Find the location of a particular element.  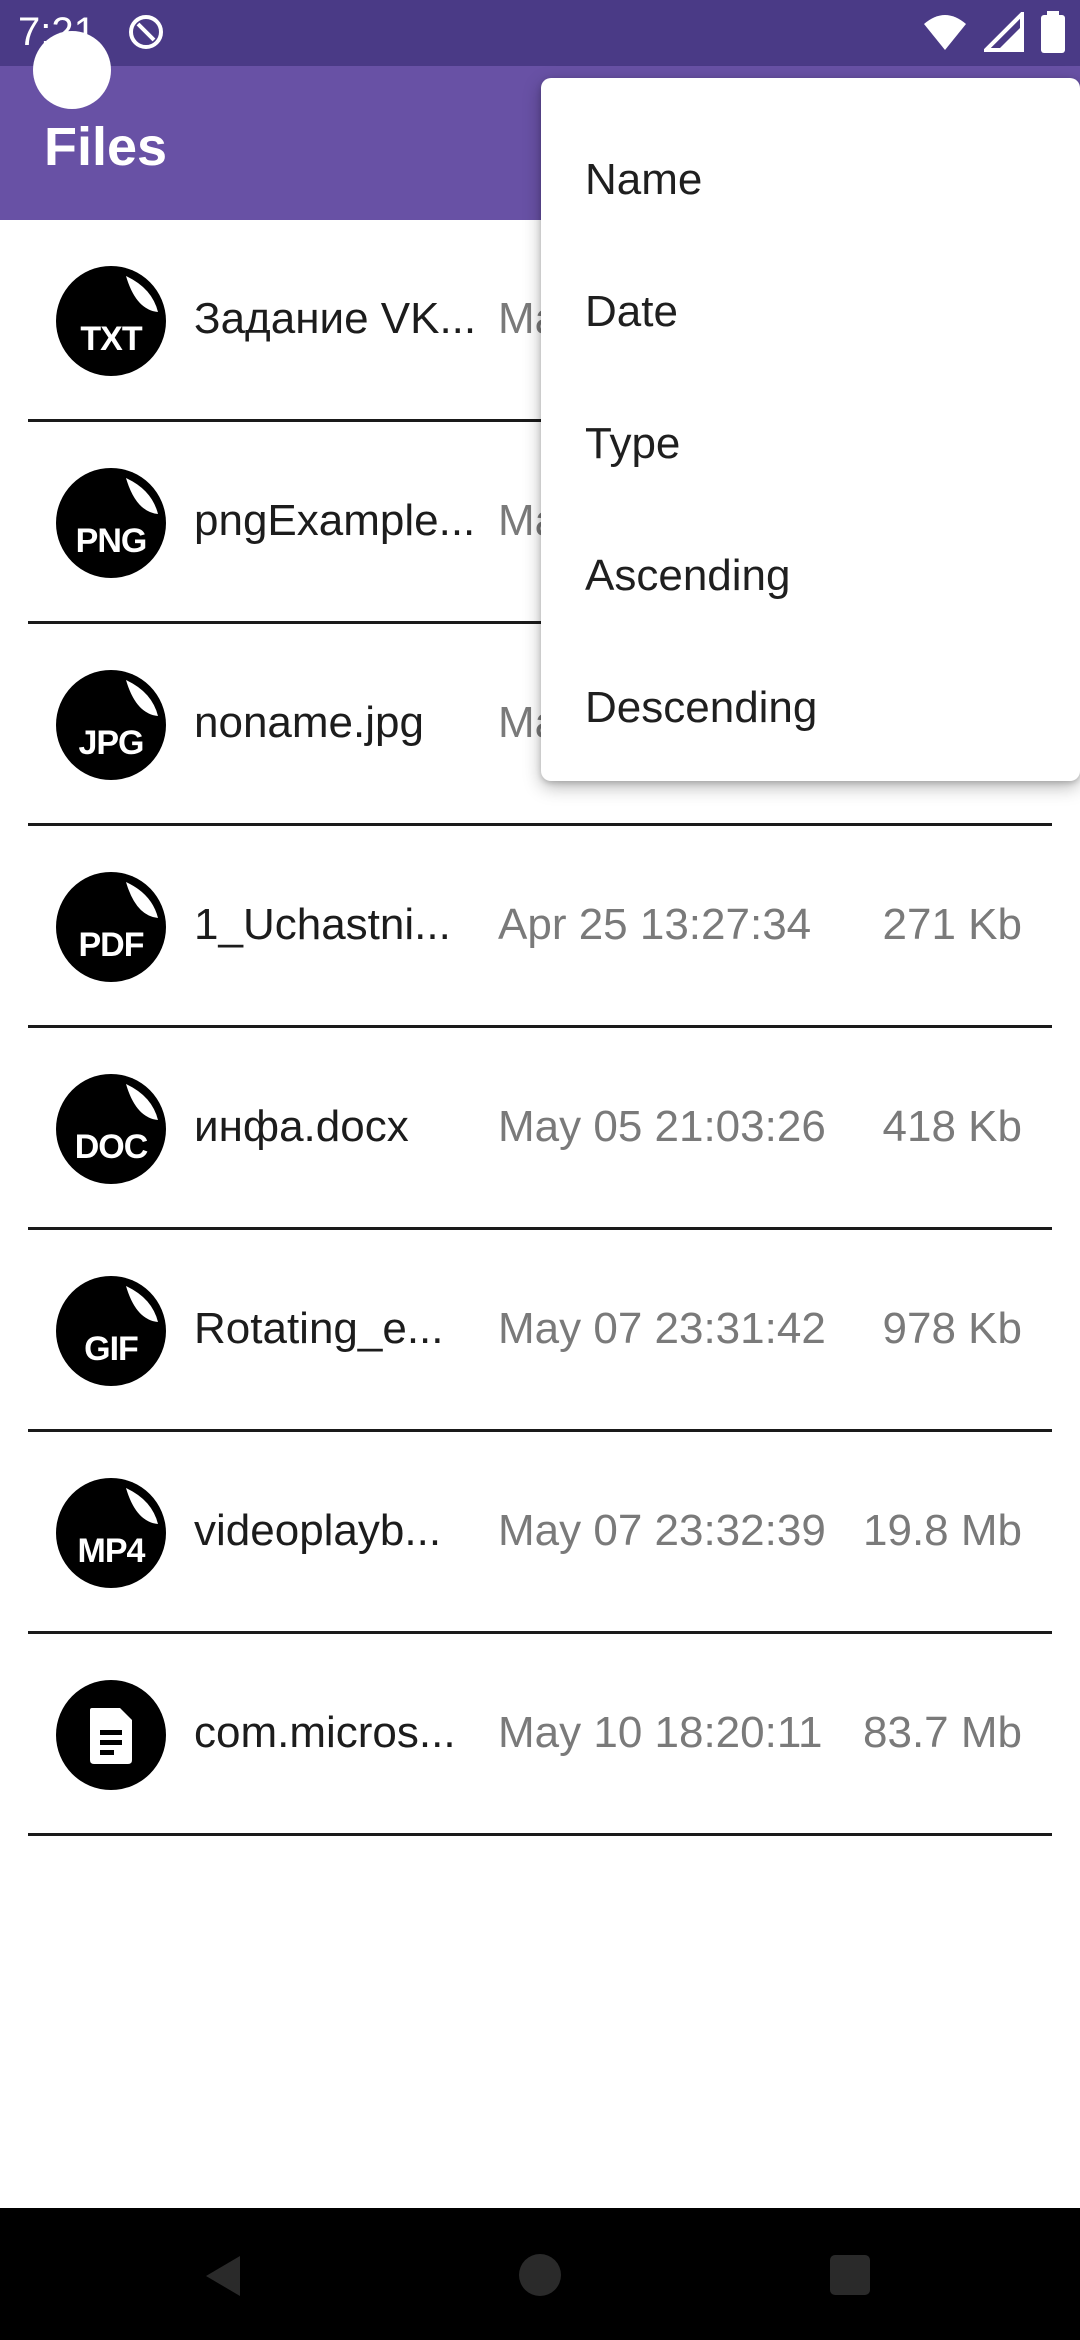

file-size: 83.7 Mb is located at coordinates (942, 1732).